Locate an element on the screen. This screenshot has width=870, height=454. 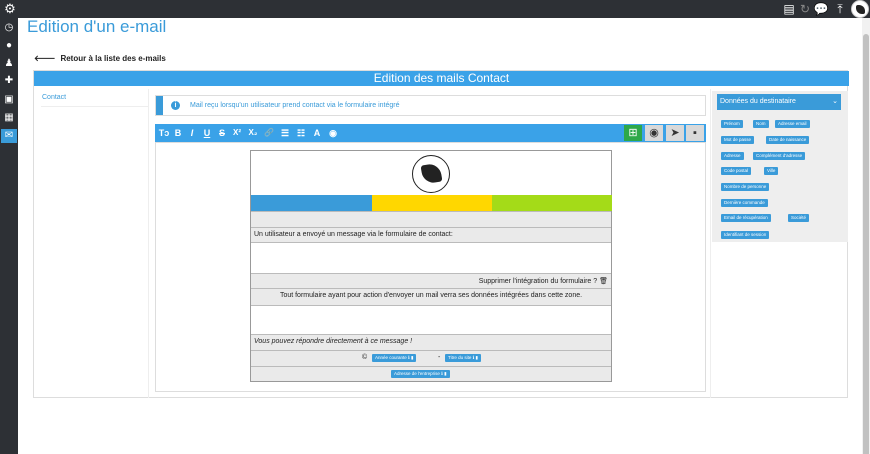
editor-toolbar: Tↄ B I U S X² X₂ 🔗 ☰ ☷ A ◉ ⊞ ◉ ➤ ▪ is located at coordinates (430, 133).